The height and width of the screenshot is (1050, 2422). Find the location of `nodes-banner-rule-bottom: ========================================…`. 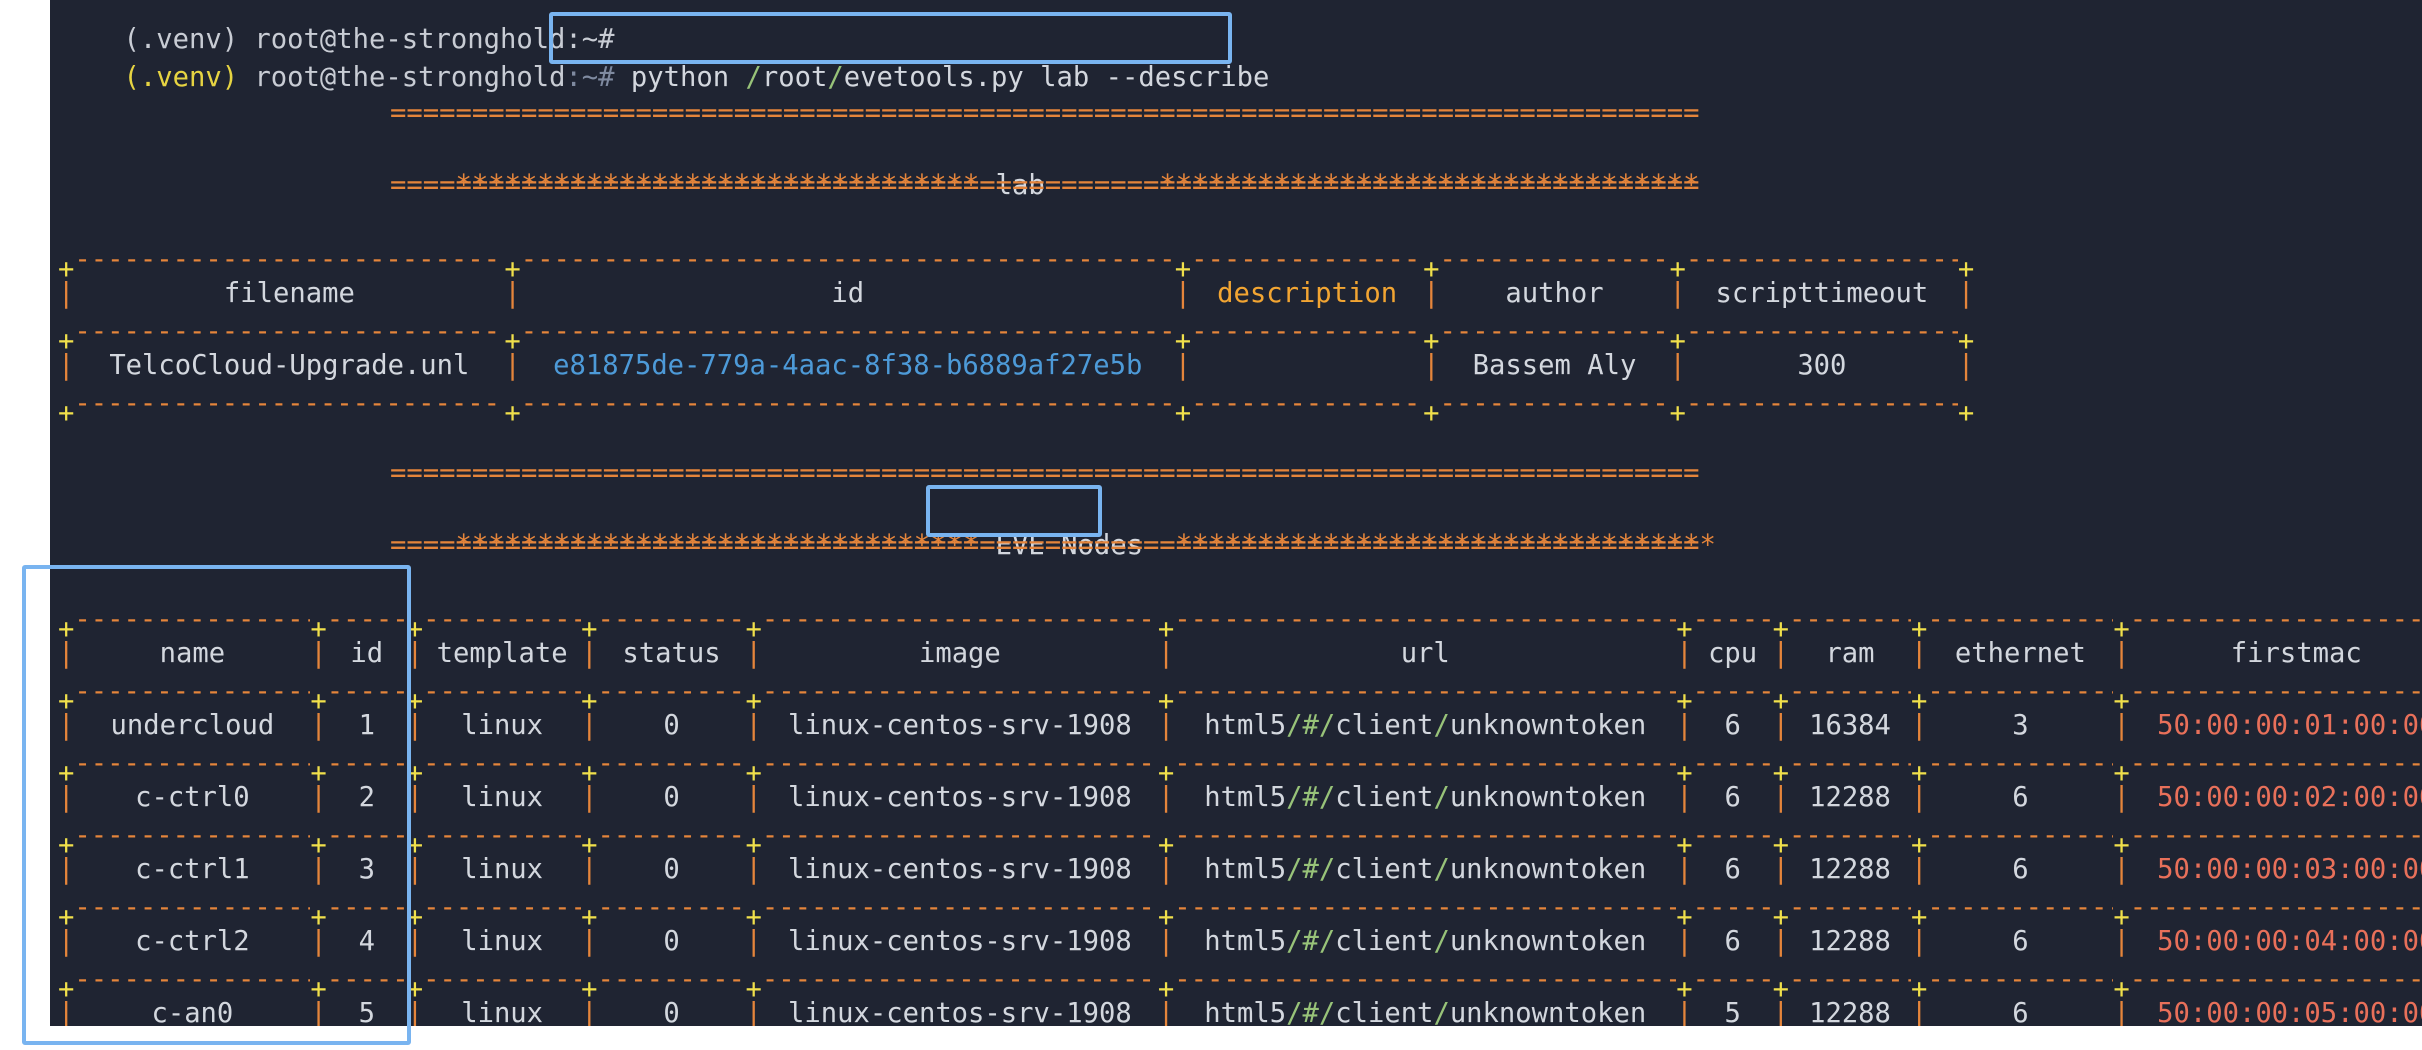

nodes-banner-rule-bottom: ========================================… is located at coordinates (1045, 545).